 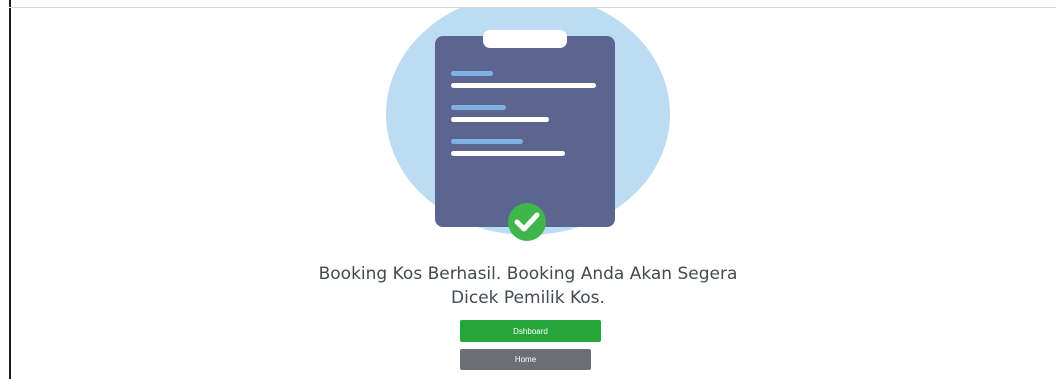 I want to click on home-button: Home, so click(x=525, y=359).